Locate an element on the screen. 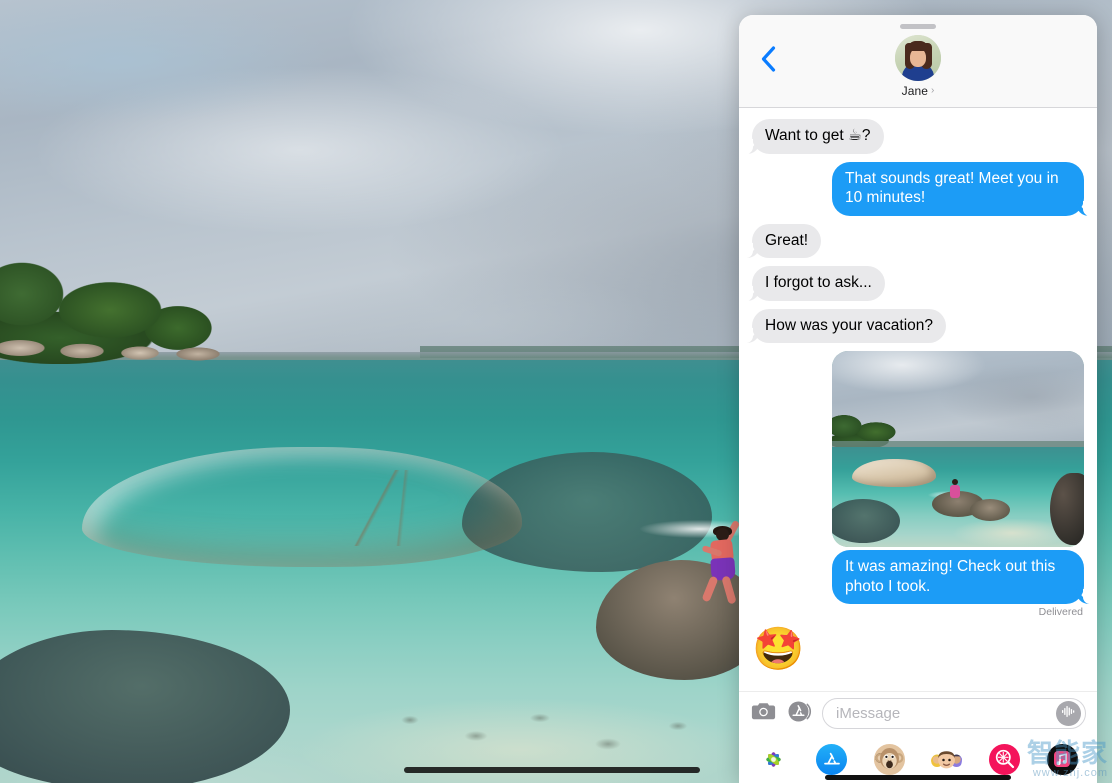  digital-touch-icon is located at coordinates (1005, 759).